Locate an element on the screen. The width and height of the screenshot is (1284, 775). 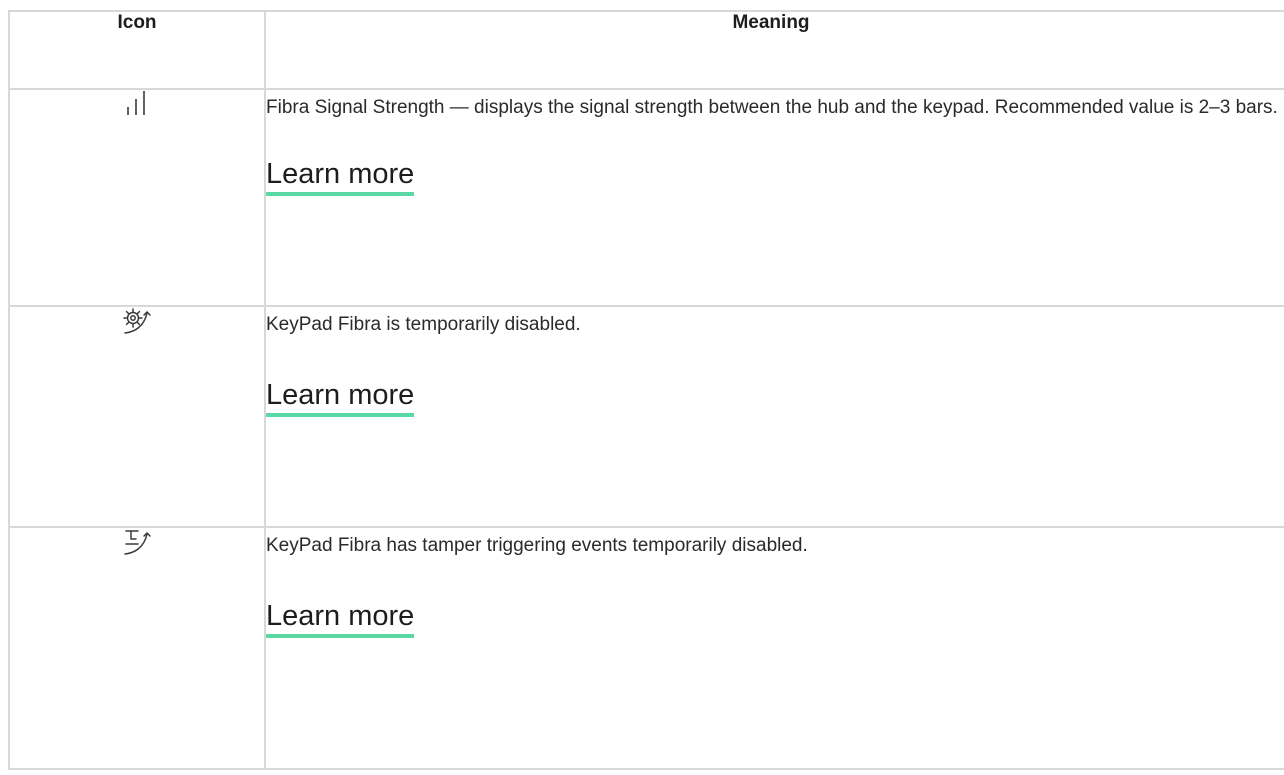
icon-column-header: Icon is located at coordinates (137, 50).